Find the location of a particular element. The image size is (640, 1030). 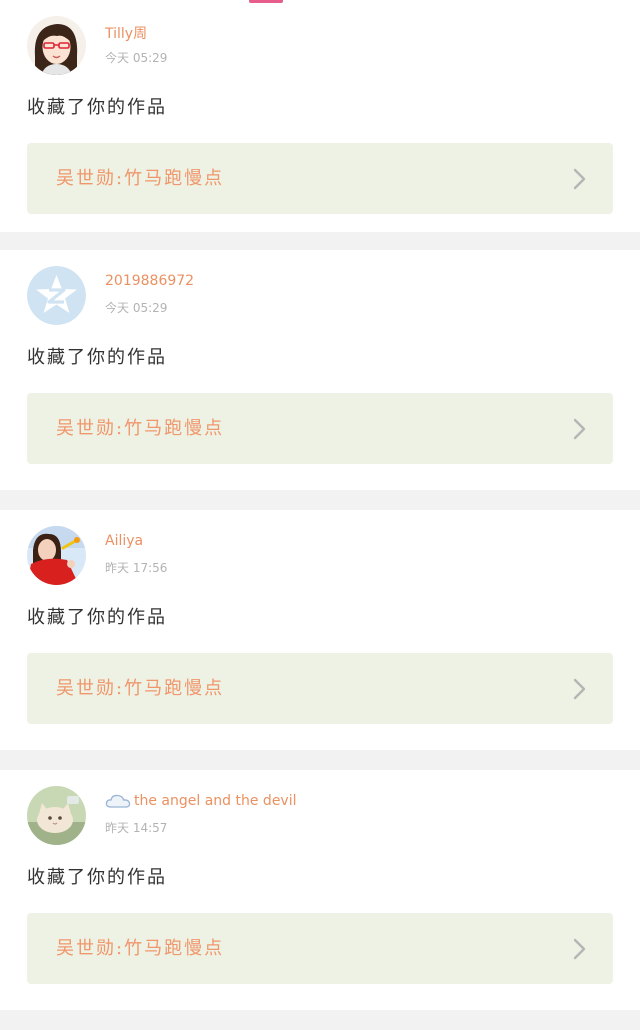

username: 2019886972 is located at coordinates (149, 281).